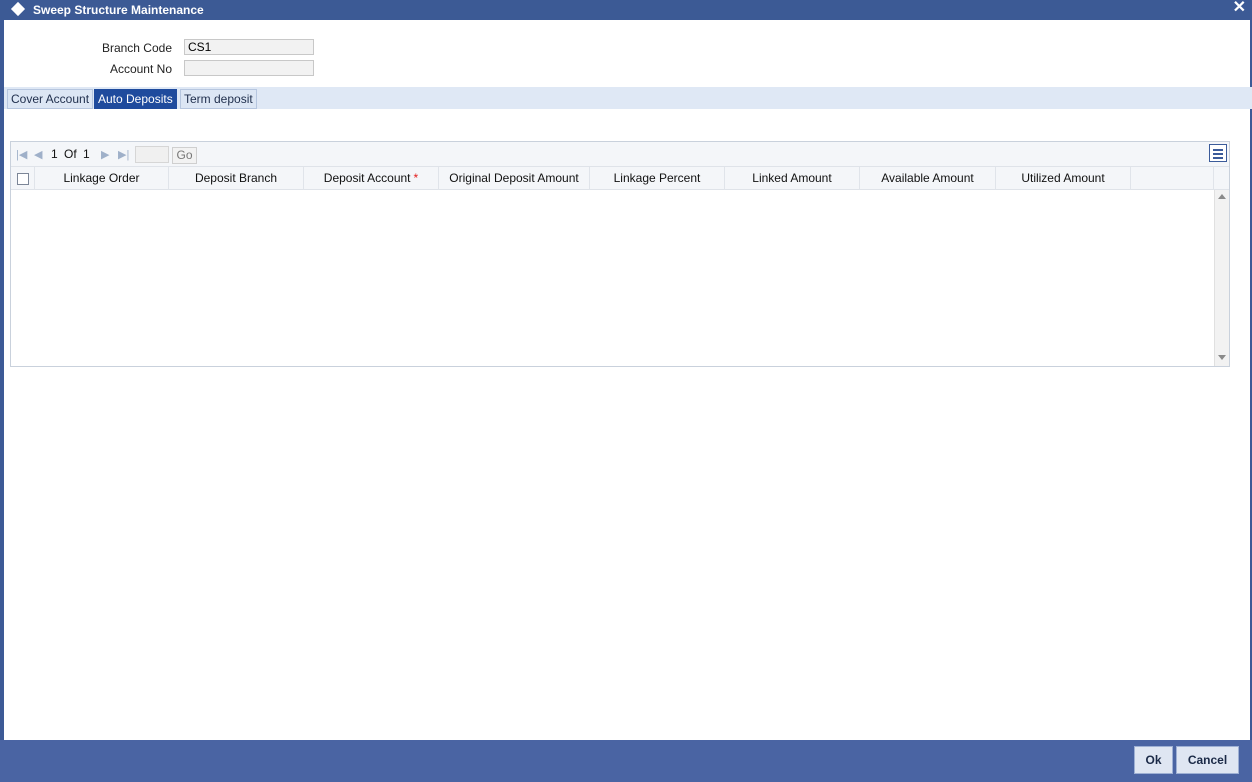 Image resolution: width=1252 pixels, height=782 pixels. What do you see at coordinates (236, 178) in the screenshot?
I see `col-deposit-branch: Deposit Branch` at bounding box center [236, 178].